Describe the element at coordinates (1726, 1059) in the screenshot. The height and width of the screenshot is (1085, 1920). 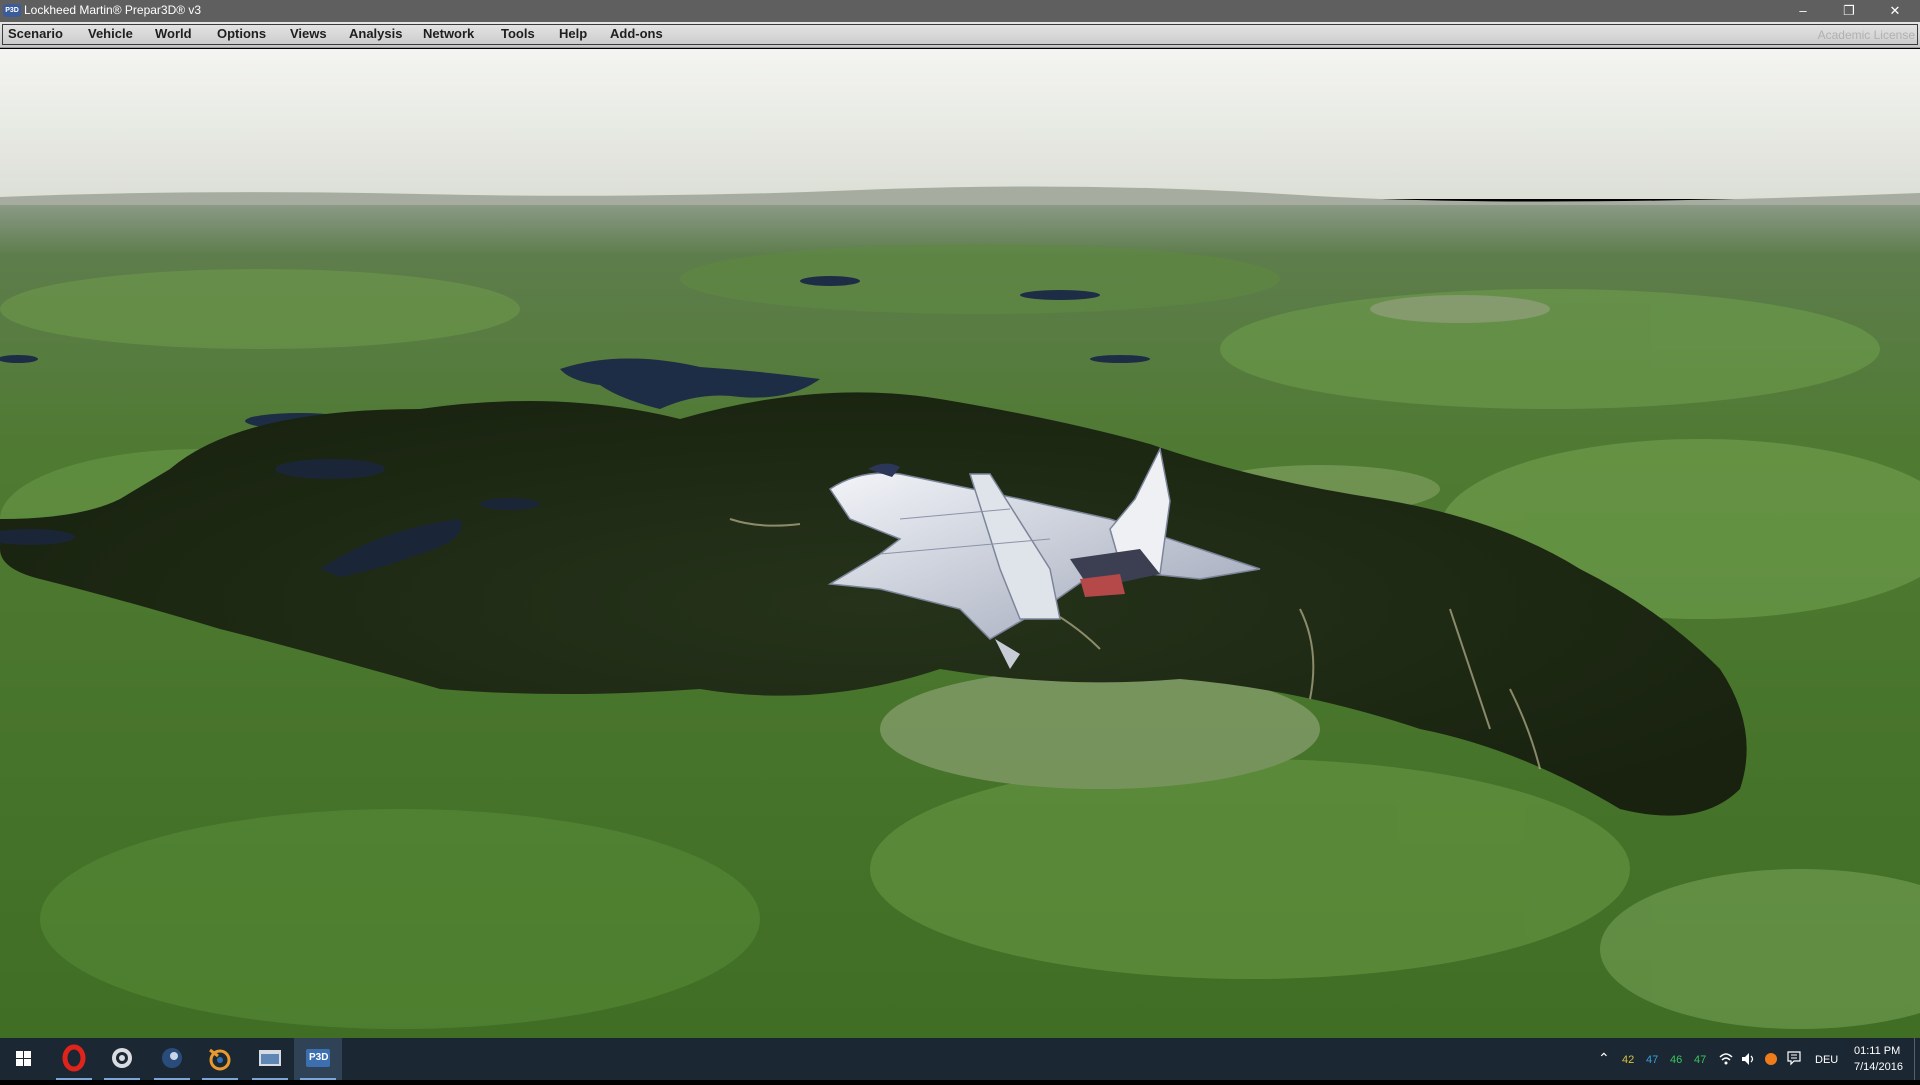
I see `wifi-icon` at that location.